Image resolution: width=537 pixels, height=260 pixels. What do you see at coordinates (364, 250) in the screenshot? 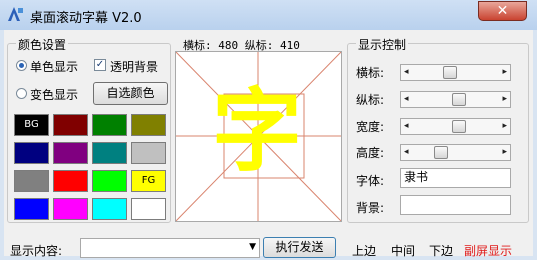
I see `top-position-link: 上边` at bounding box center [364, 250].